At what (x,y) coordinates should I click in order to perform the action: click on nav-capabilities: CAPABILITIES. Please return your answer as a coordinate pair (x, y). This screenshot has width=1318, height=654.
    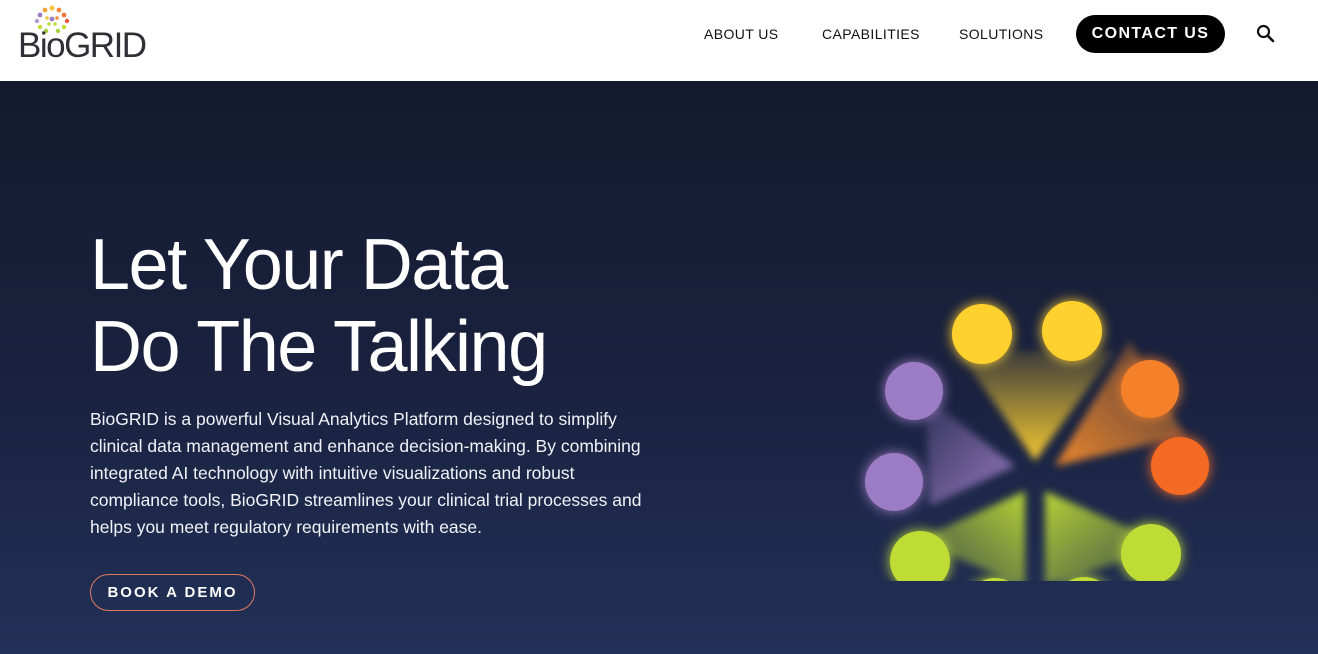
    Looking at the image, I should click on (871, 34).